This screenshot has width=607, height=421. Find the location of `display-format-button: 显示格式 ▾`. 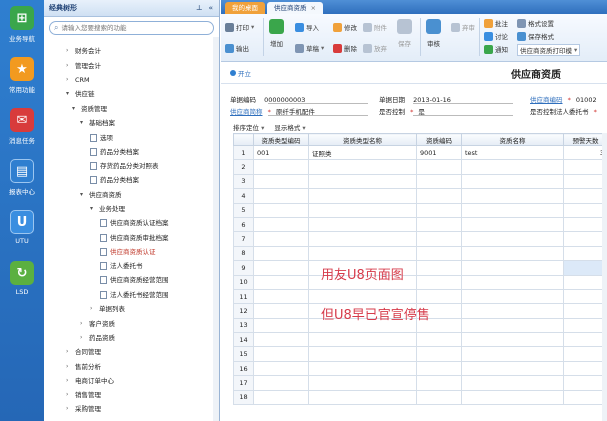

display-format-button: 显示格式 ▾ is located at coordinates (289, 127).